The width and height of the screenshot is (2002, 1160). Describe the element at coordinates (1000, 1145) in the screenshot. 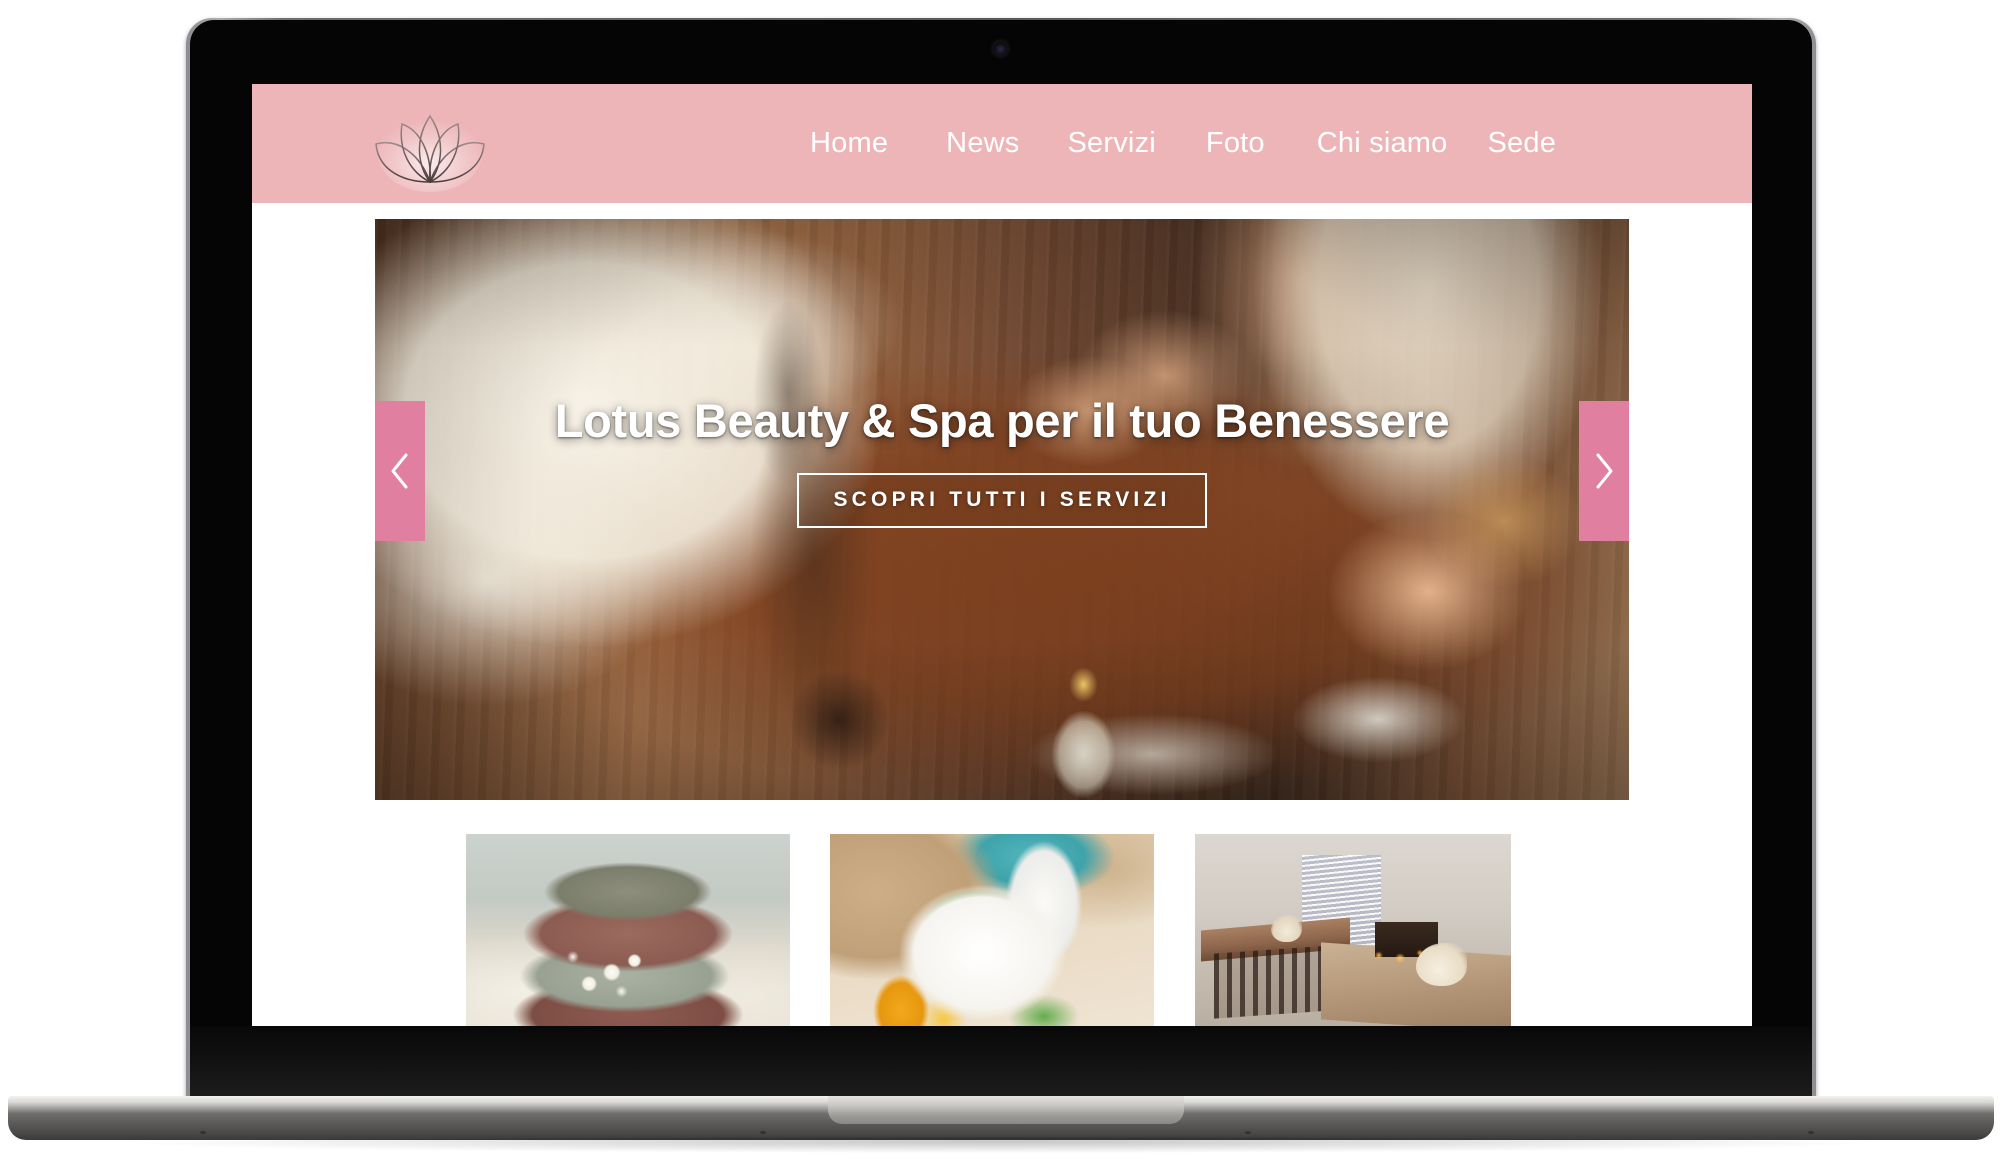

I see `laptop-shadow` at that location.